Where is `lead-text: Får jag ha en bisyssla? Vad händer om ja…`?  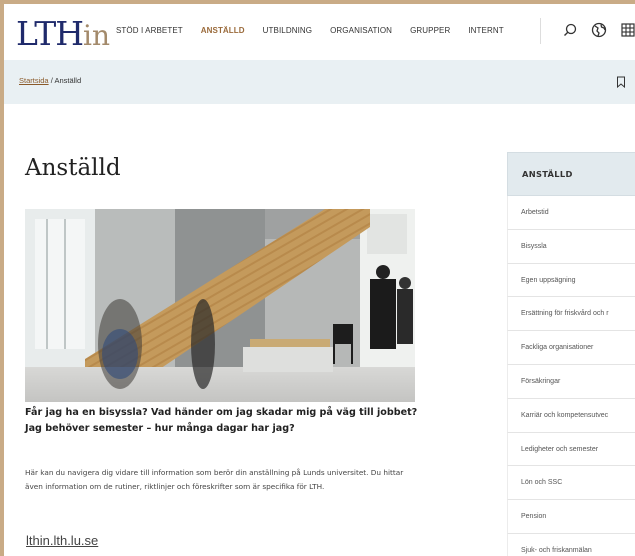 lead-text: Får jag ha en bisyssla? Vad händer om ja… is located at coordinates (221, 420).